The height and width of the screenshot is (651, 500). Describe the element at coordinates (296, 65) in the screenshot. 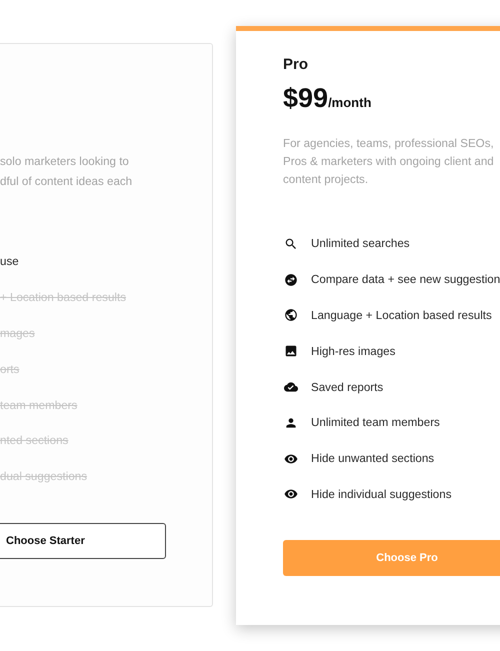

I see `plan-name: Pro` at that location.